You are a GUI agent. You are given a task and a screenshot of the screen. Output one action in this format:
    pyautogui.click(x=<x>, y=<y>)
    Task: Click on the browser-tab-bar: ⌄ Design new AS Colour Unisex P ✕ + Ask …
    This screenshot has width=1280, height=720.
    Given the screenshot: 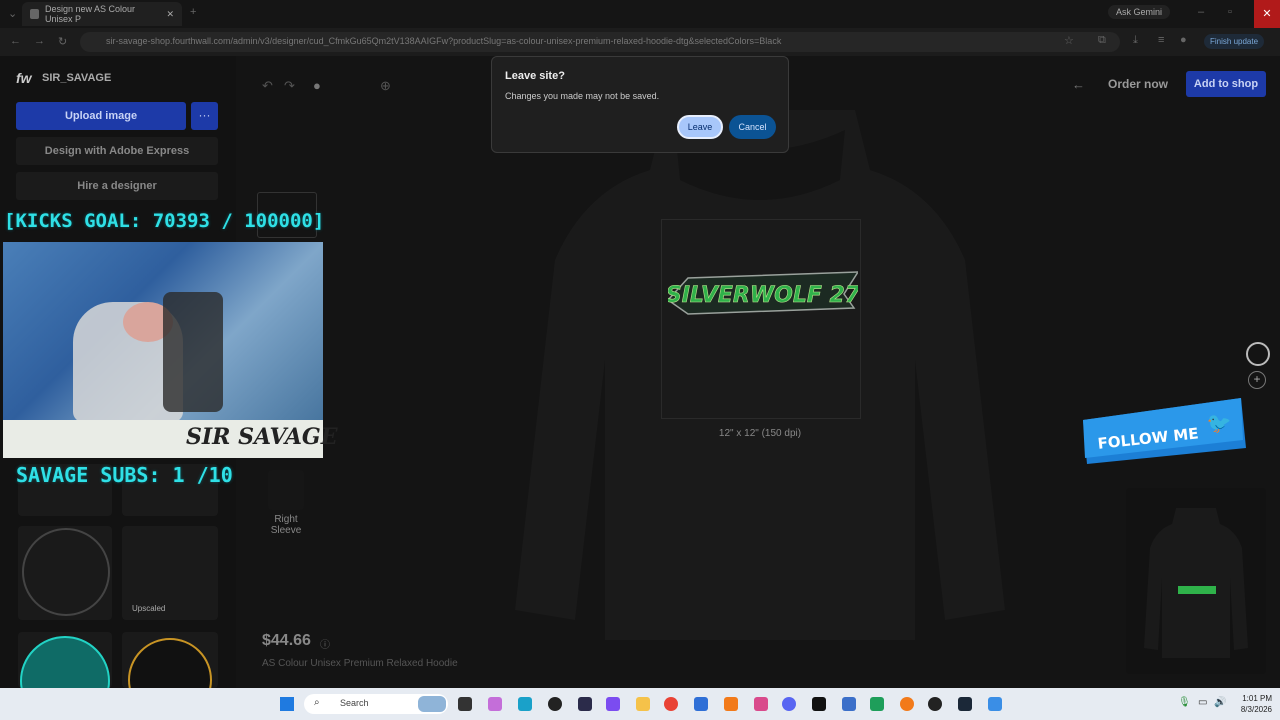 What is the action you would take?
    pyautogui.click(x=640, y=14)
    